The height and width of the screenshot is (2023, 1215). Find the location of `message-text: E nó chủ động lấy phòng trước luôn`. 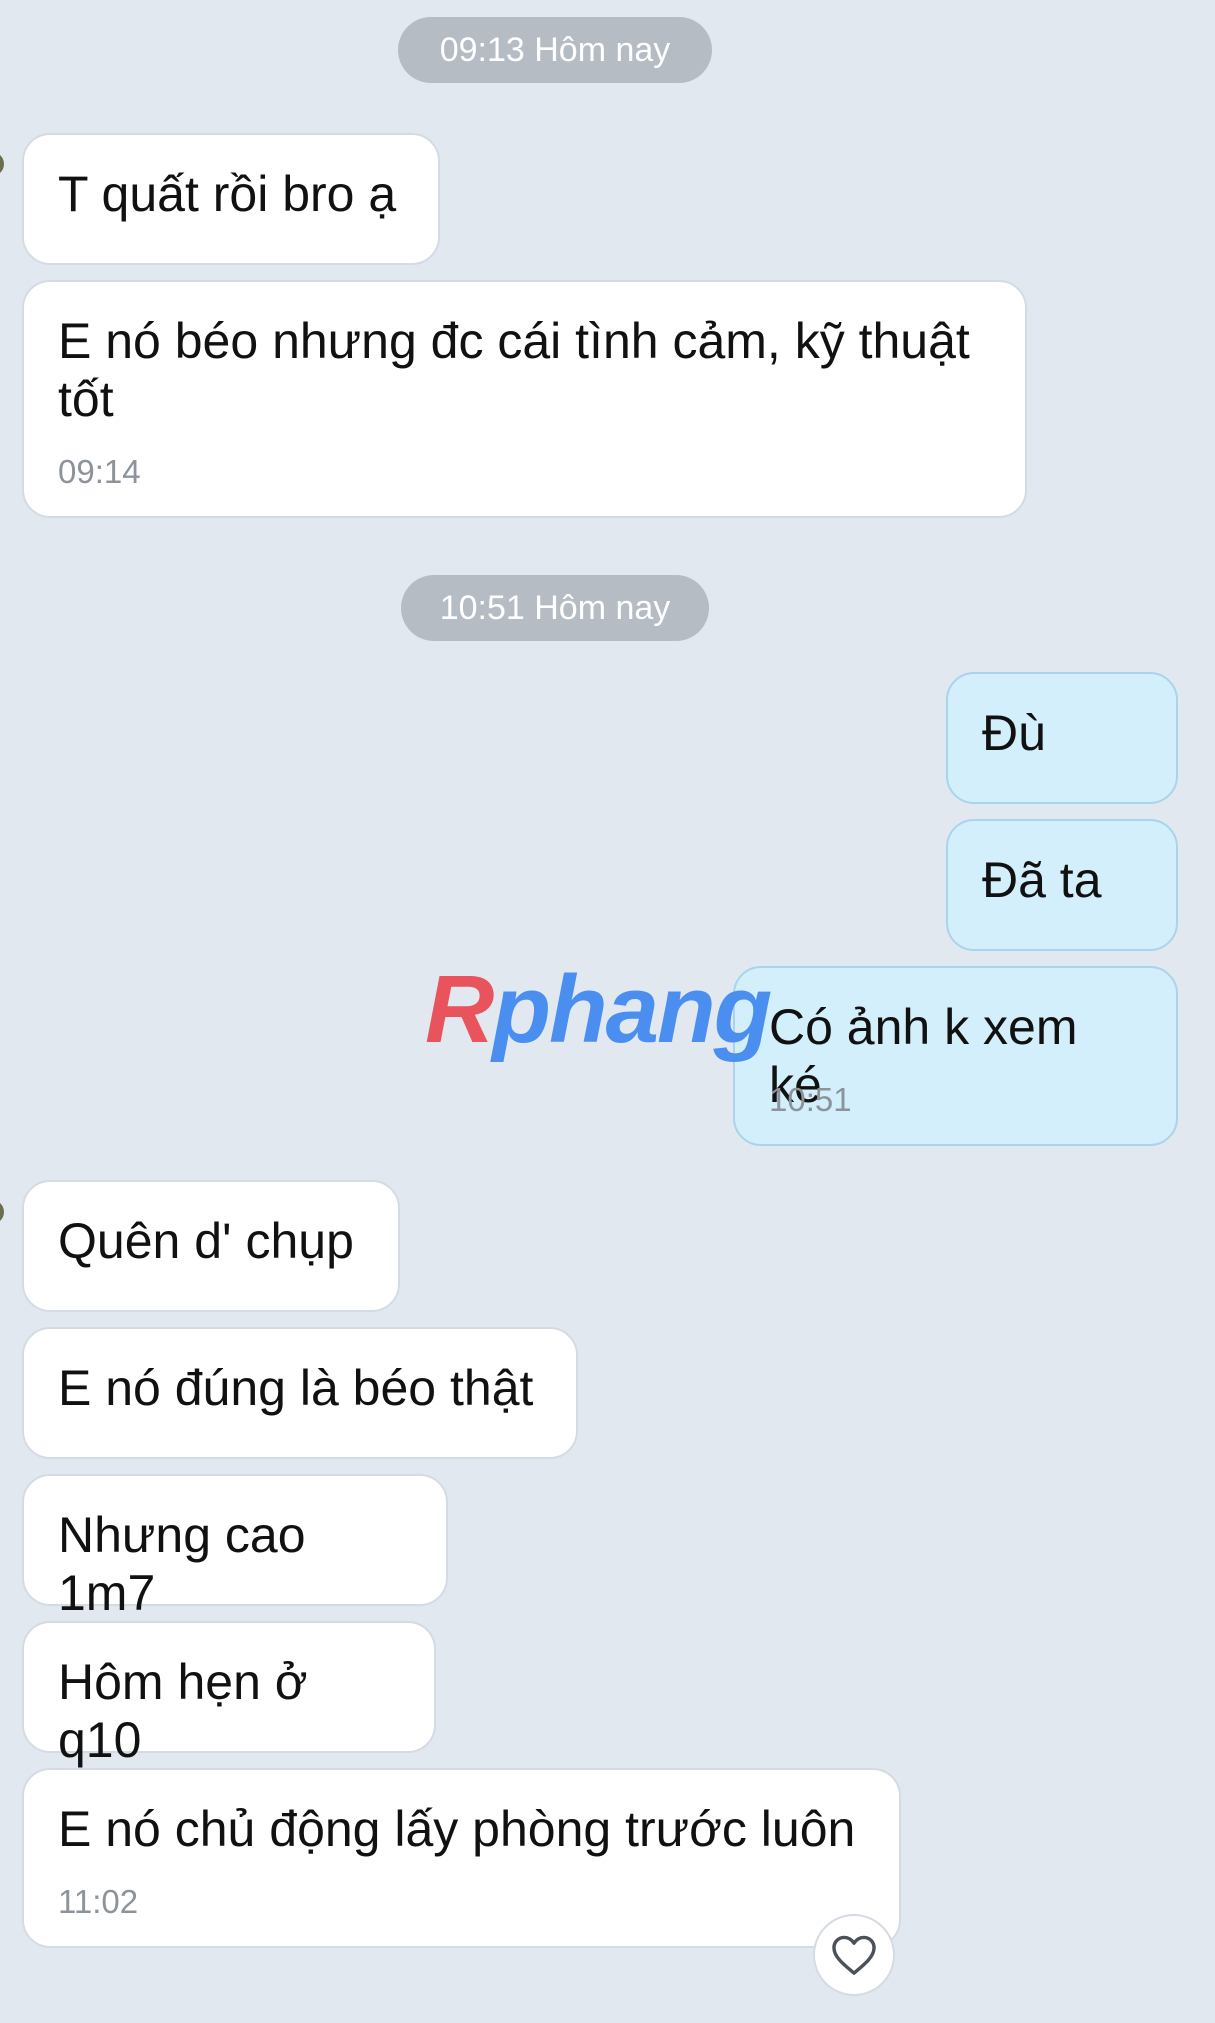

message-text: E nó chủ động lấy phòng trước luôn is located at coordinates (457, 1829).